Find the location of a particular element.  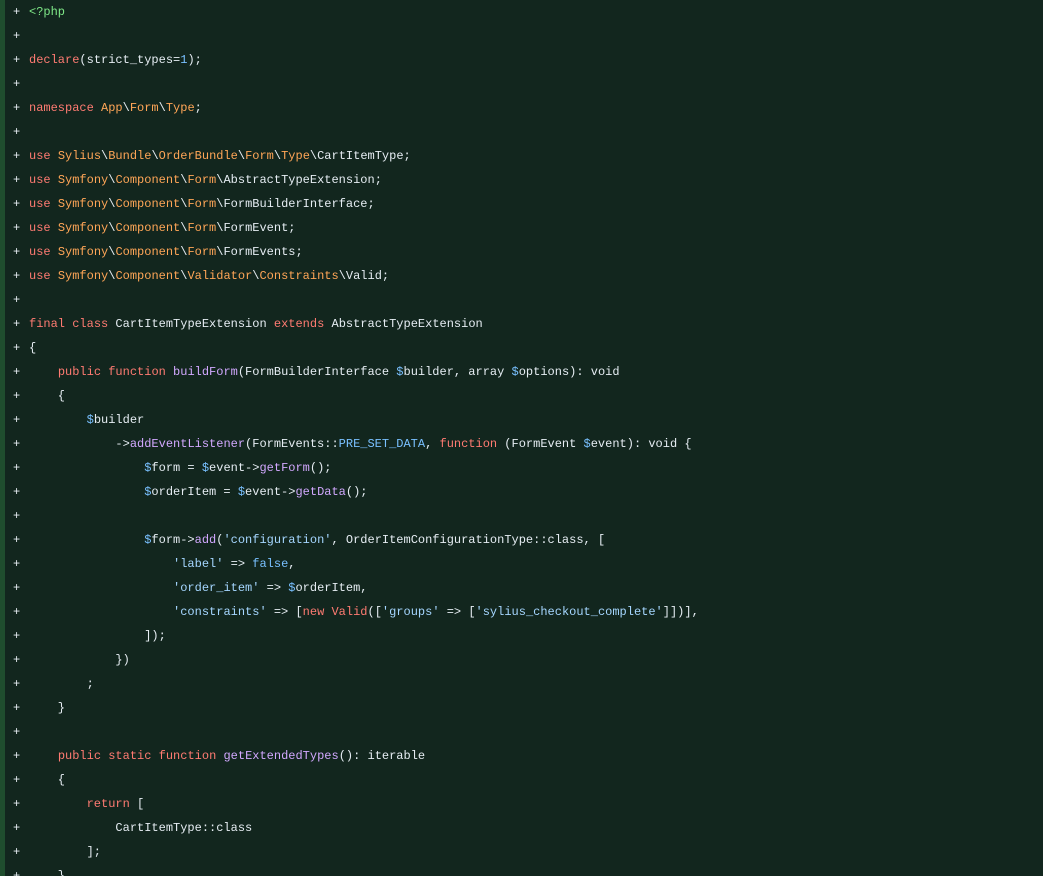

code-token: false is located at coordinates (270, 564).